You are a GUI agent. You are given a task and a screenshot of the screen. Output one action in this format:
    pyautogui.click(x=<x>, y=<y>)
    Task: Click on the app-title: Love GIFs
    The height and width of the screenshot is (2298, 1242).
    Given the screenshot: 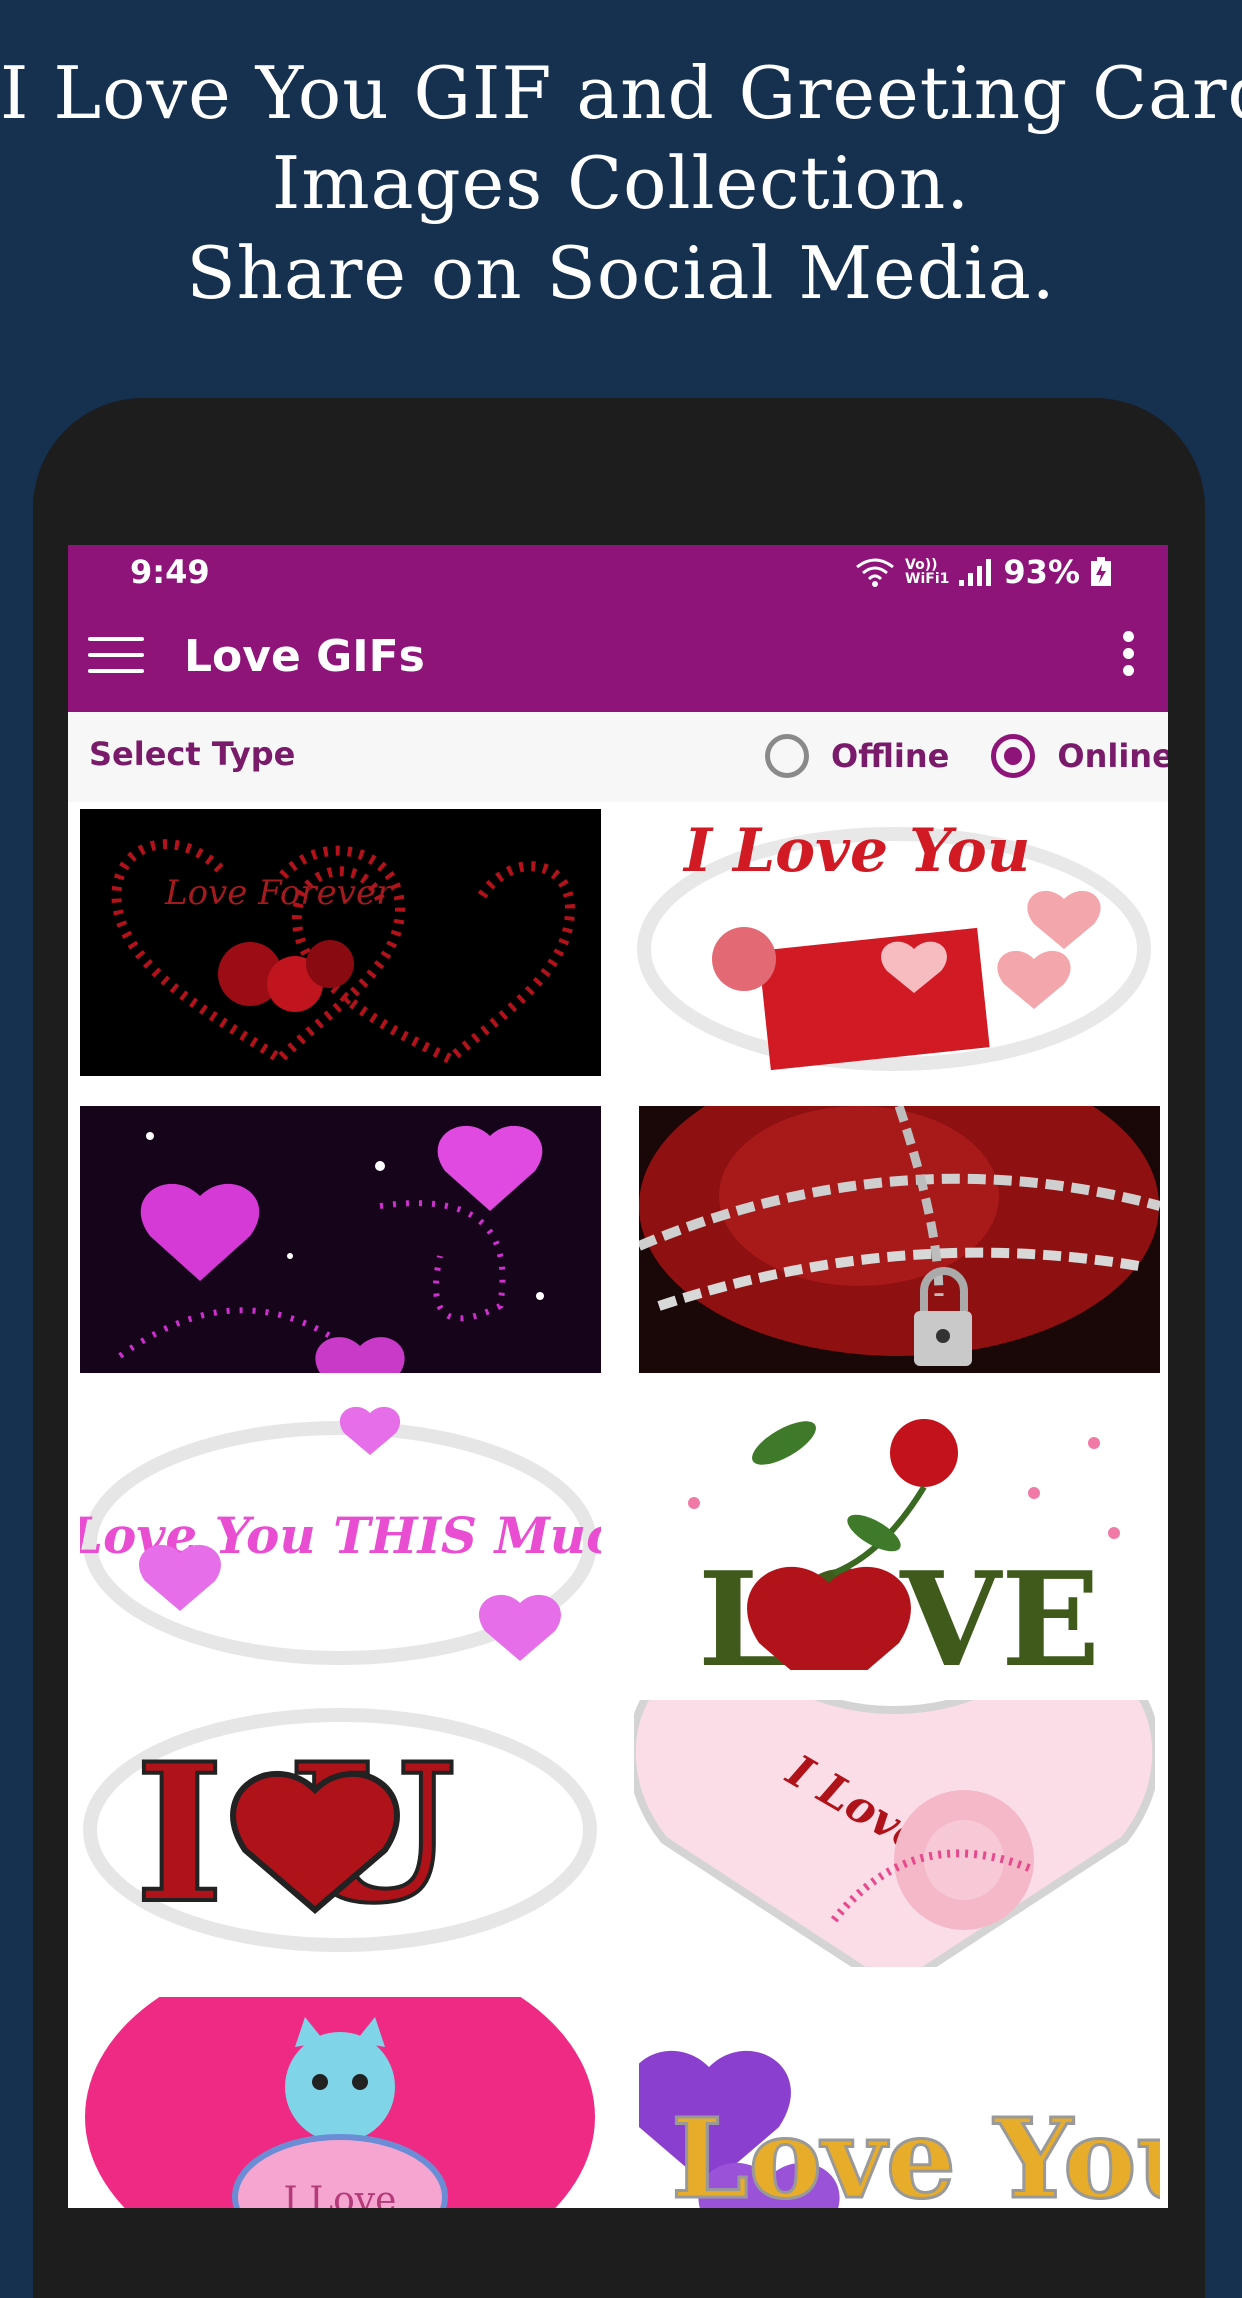 What is the action you would take?
    pyautogui.click(x=304, y=656)
    